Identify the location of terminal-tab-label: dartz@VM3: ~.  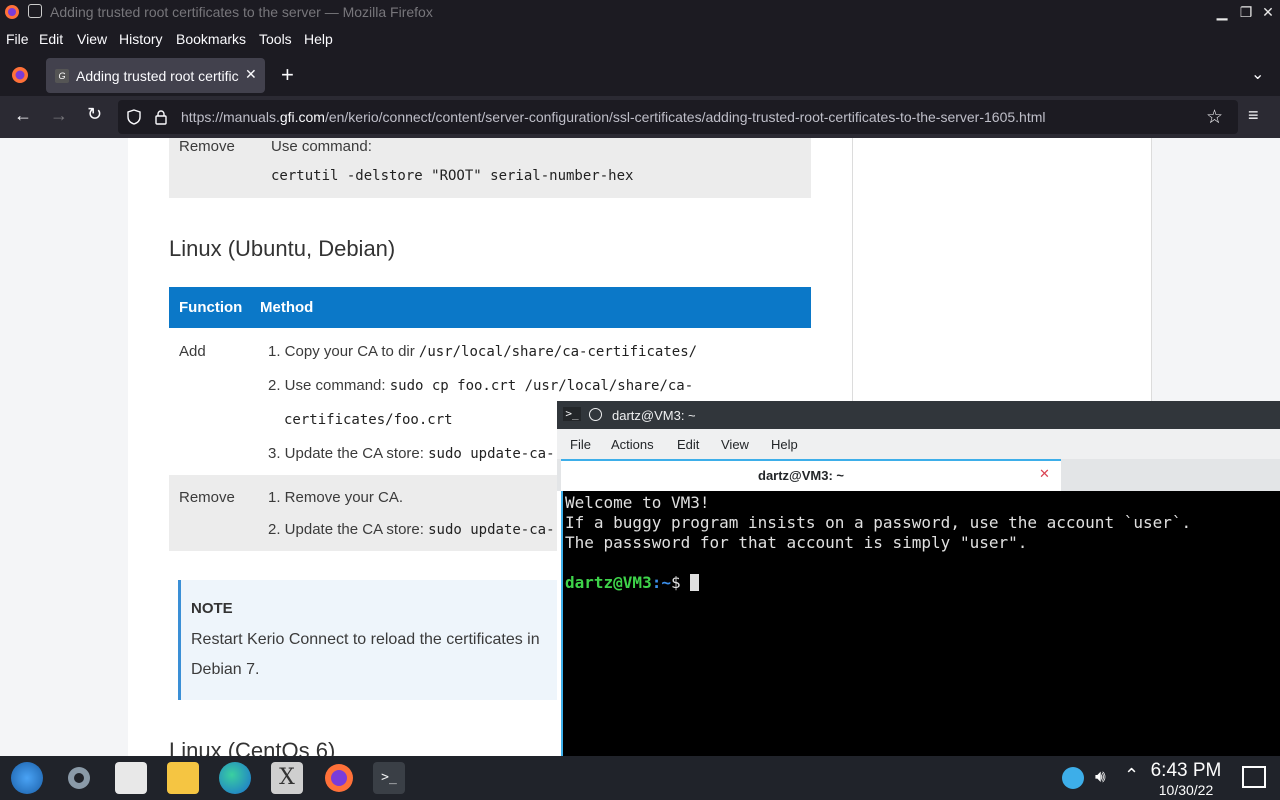
(801, 475).